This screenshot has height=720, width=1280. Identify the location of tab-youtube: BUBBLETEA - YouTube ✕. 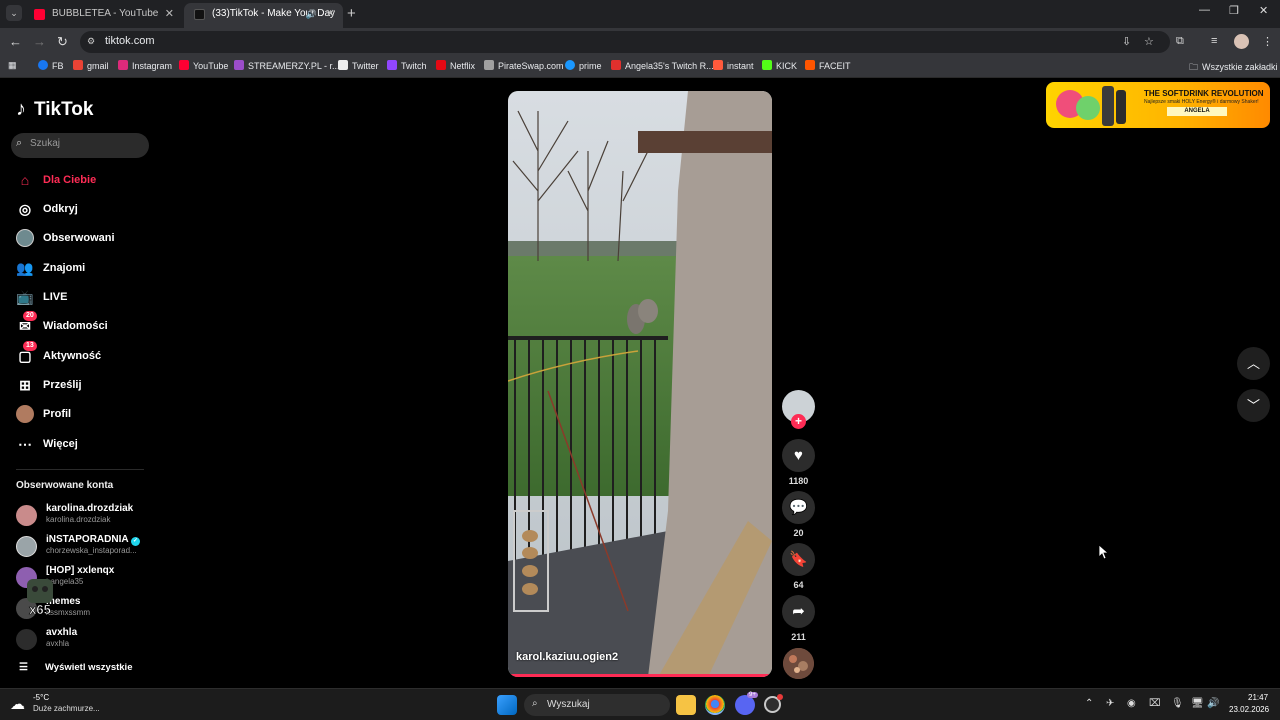
(103, 15).